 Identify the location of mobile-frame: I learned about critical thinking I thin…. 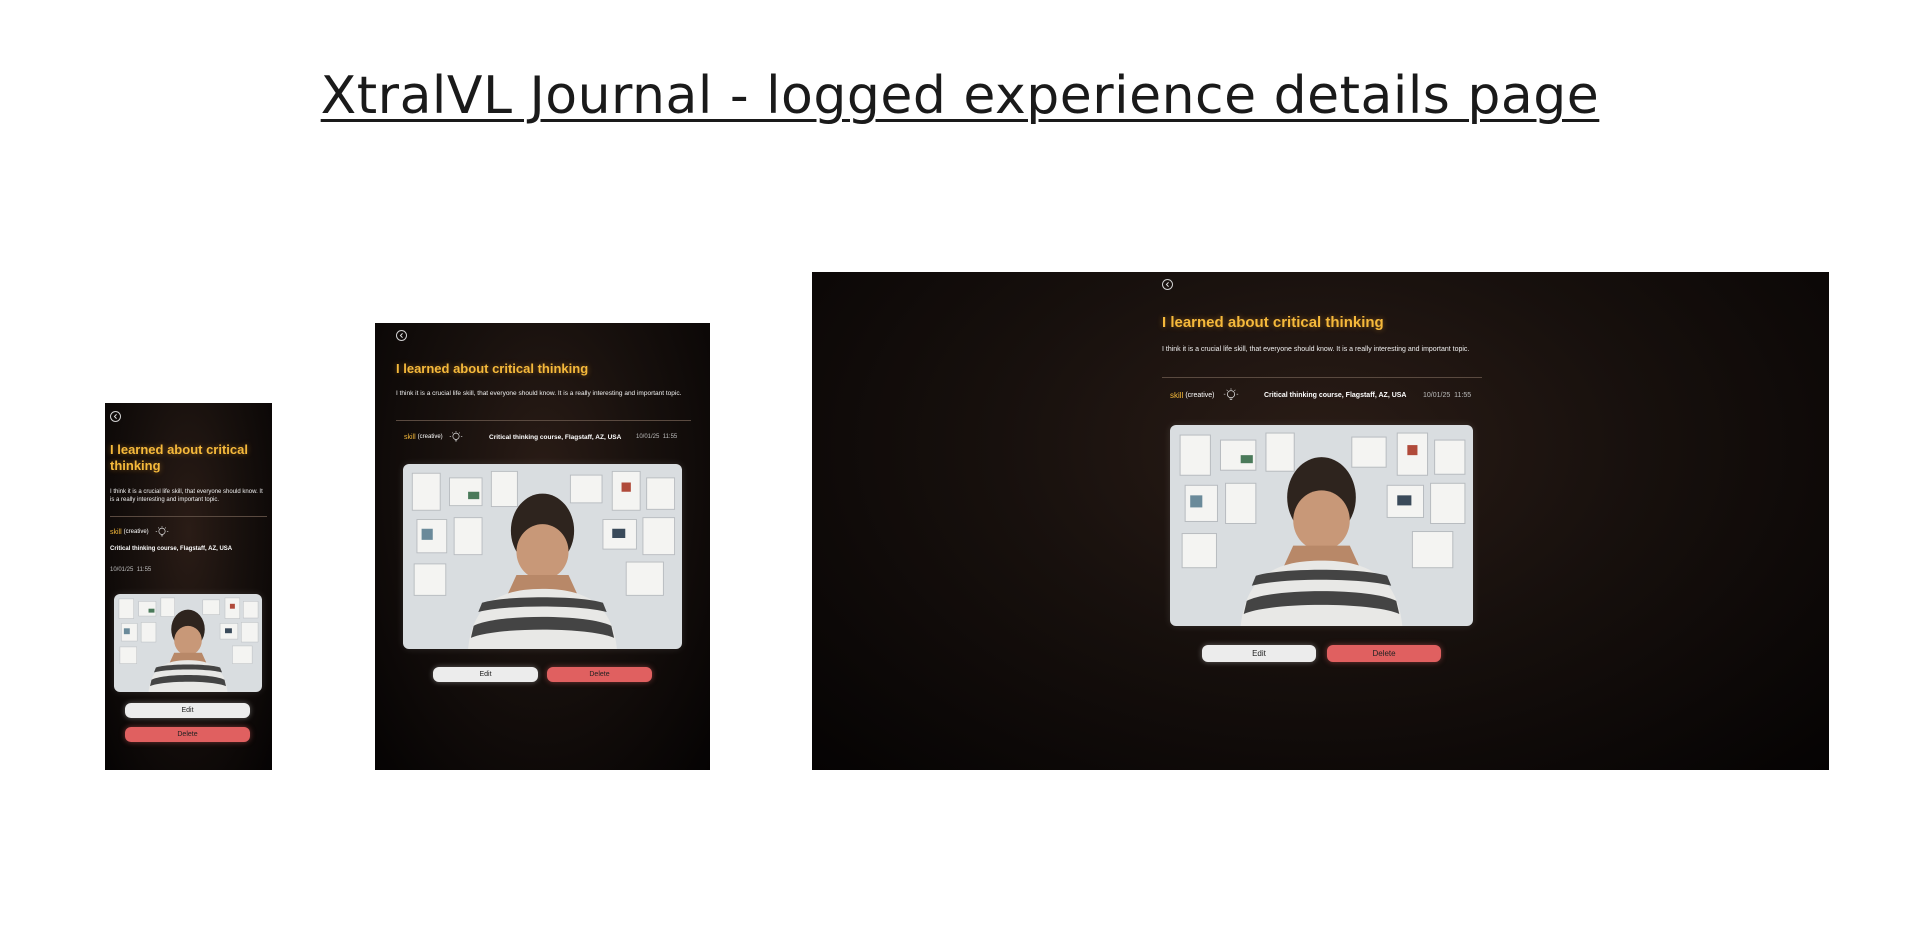
(188, 586).